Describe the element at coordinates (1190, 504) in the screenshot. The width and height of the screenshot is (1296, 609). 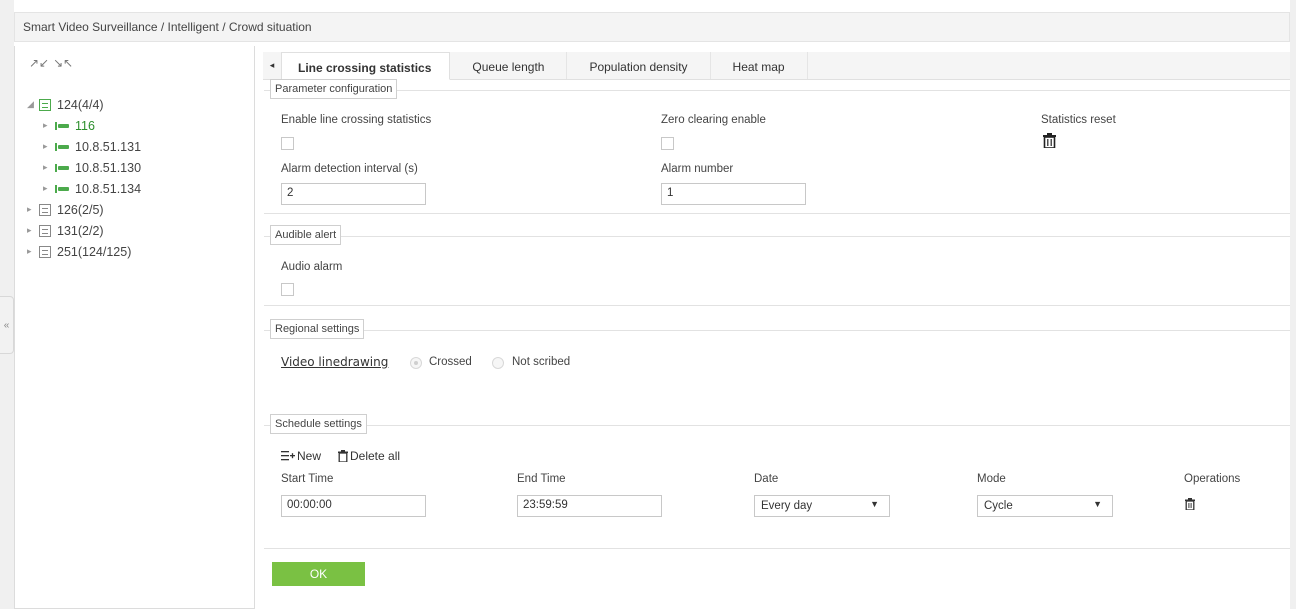
I see `delete-row-trash-icon` at that location.